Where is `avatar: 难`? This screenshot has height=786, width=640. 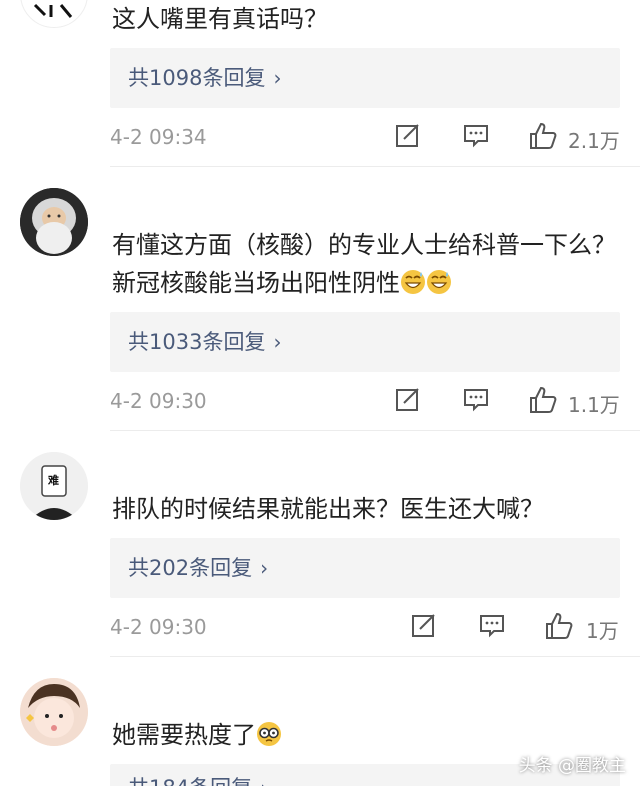
avatar: 难 is located at coordinates (54, 486).